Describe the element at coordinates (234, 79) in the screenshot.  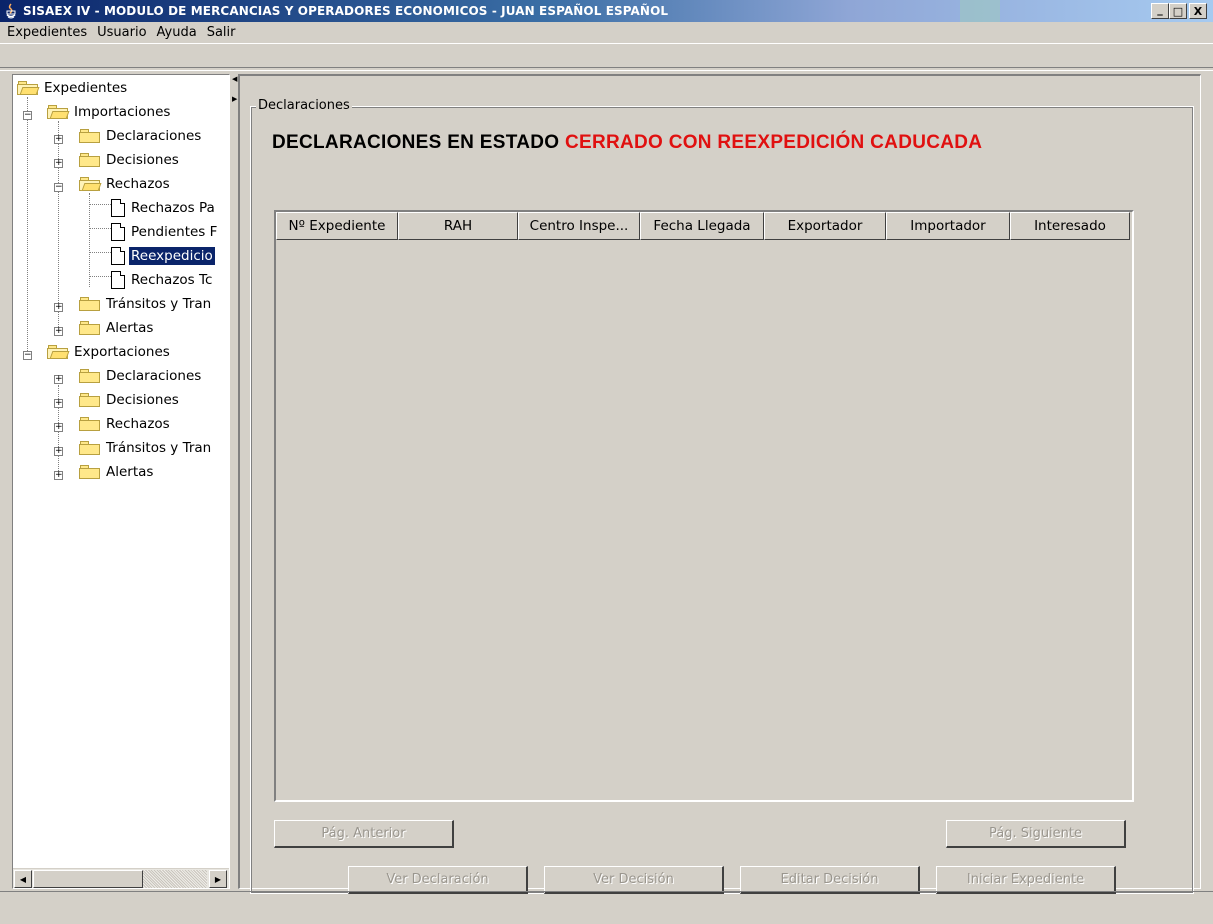
I see `collapse-left-icon: ◀` at that location.